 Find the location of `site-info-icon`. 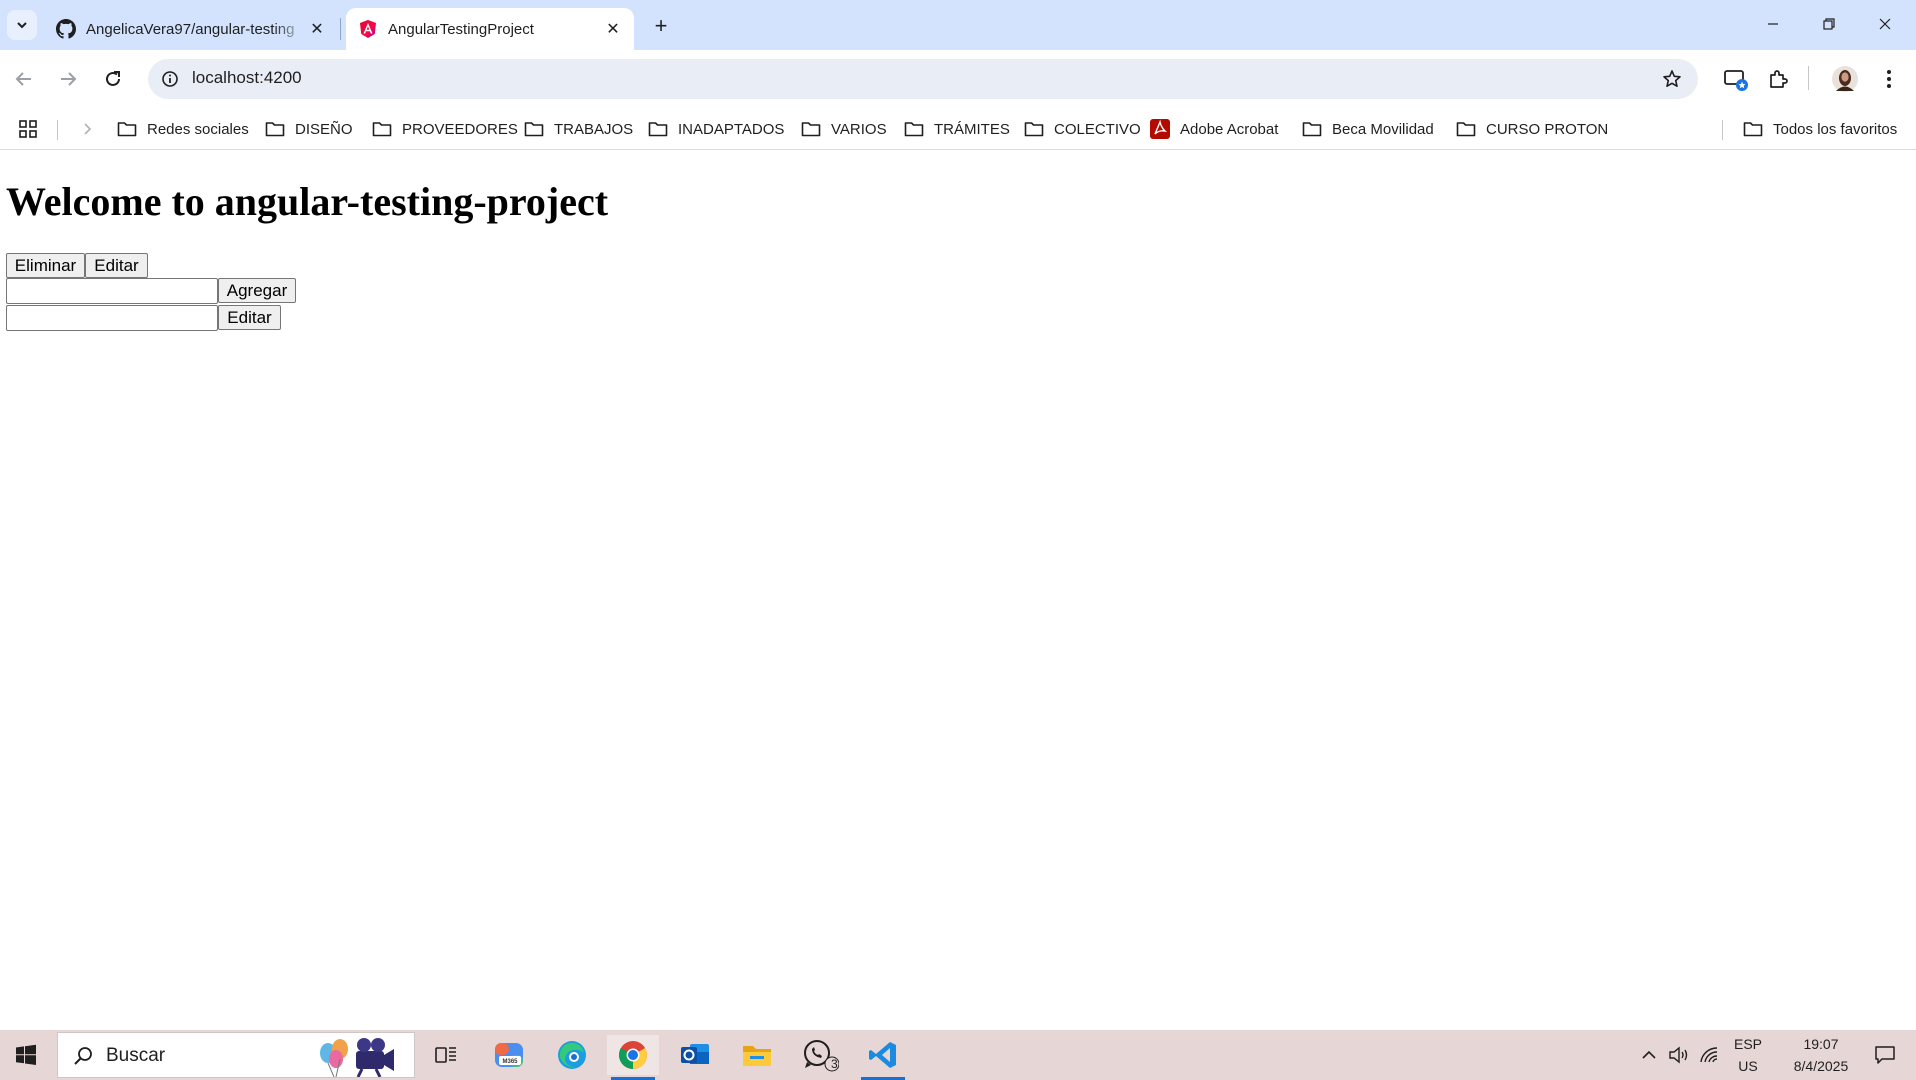

site-info-icon is located at coordinates (170, 79).